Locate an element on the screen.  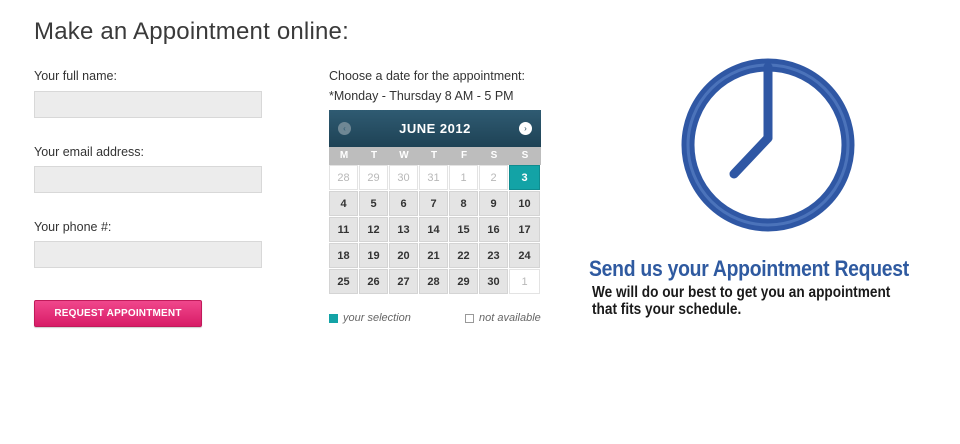
calendar-day: 27 is located at coordinates (403, 281).